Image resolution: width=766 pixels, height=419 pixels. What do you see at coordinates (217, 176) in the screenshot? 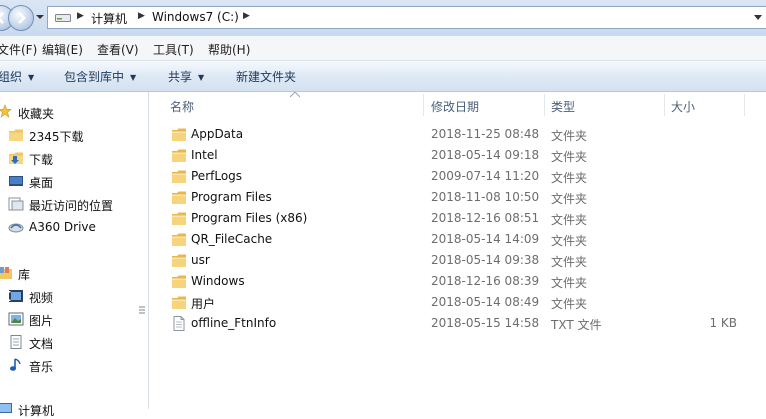
I see `file-name: PerfLogs` at bounding box center [217, 176].